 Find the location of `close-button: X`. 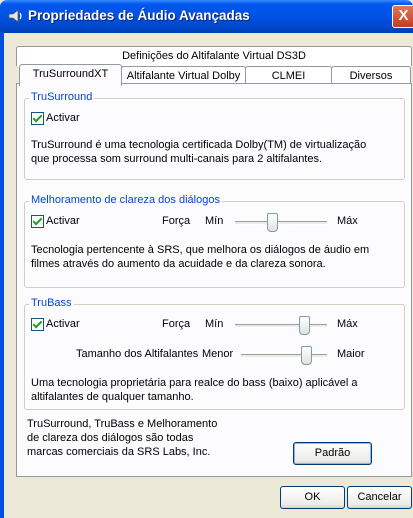

close-button: X is located at coordinates (402, 16).